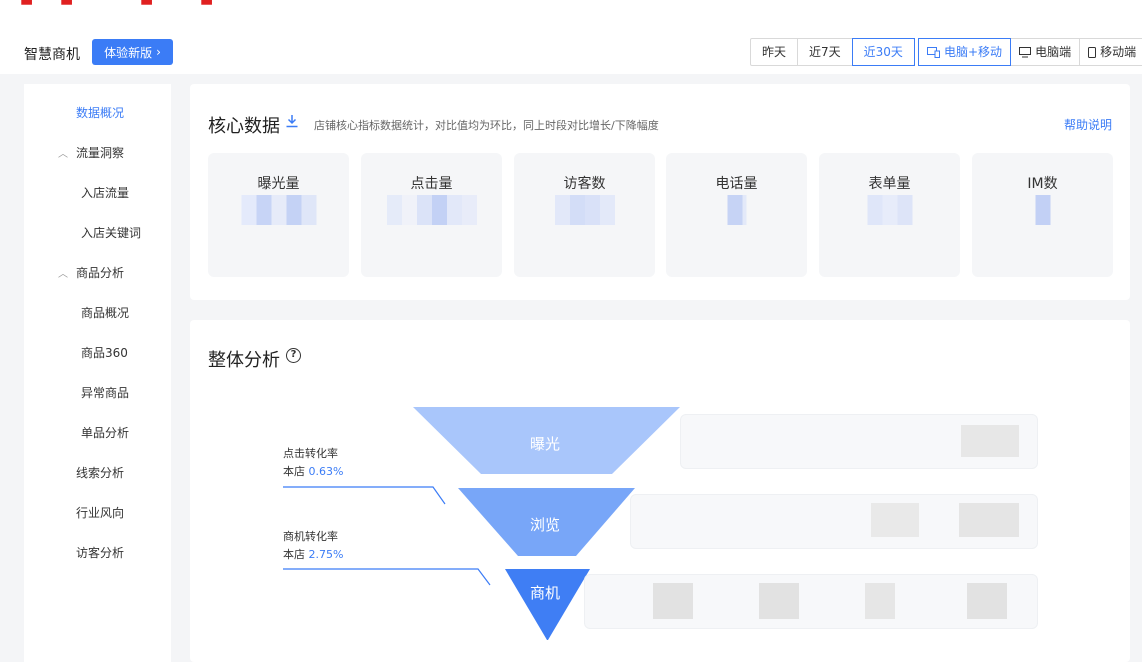 The image size is (1142, 662). Describe the element at coordinates (1025, 51) in the screenshot. I see `desktop-icon` at that location.